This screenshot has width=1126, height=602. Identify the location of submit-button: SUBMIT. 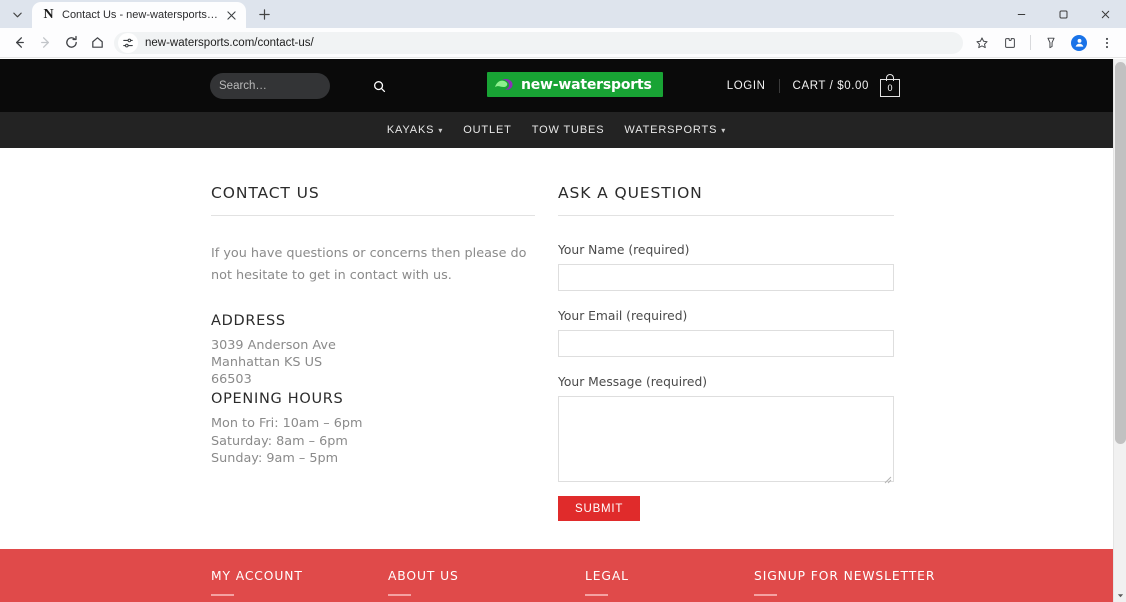
(599, 508).